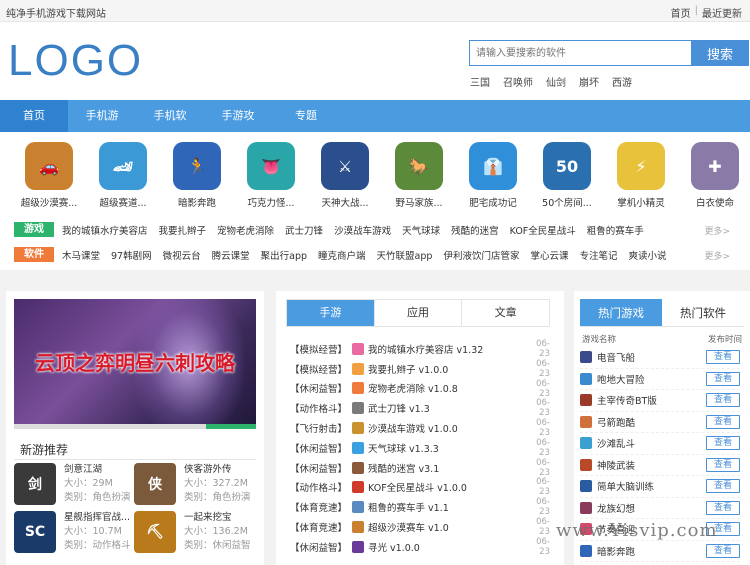  I want to click on nav-item-game-guides: 手游攻略, so click(238, 127).